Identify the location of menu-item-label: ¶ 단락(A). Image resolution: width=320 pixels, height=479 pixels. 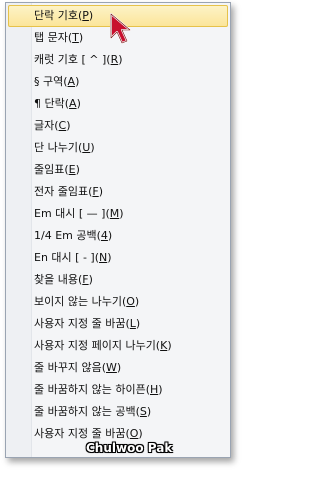
(57, 103).